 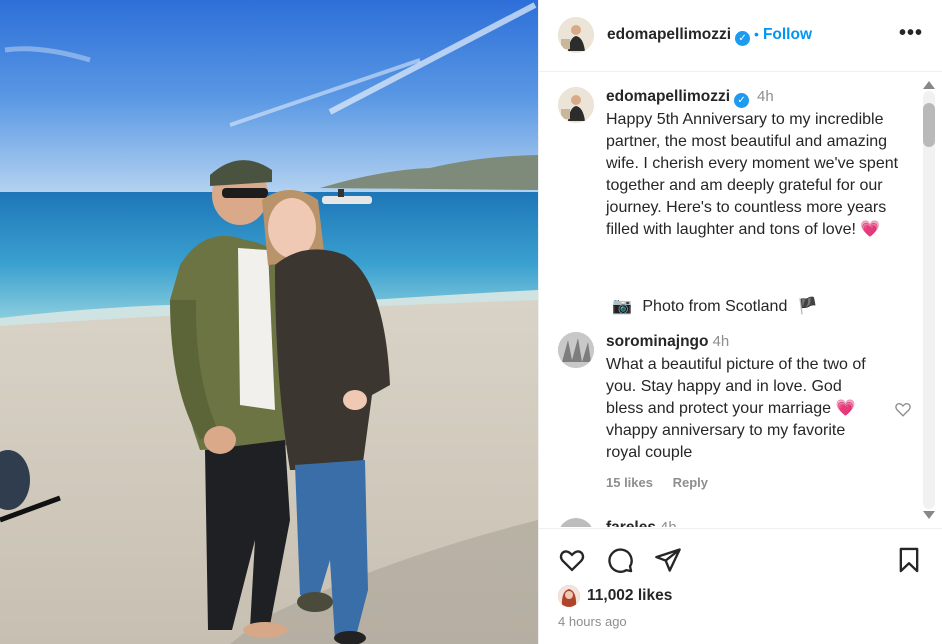 I want to click on comments-scrollbar, so click(x=929, y=299).